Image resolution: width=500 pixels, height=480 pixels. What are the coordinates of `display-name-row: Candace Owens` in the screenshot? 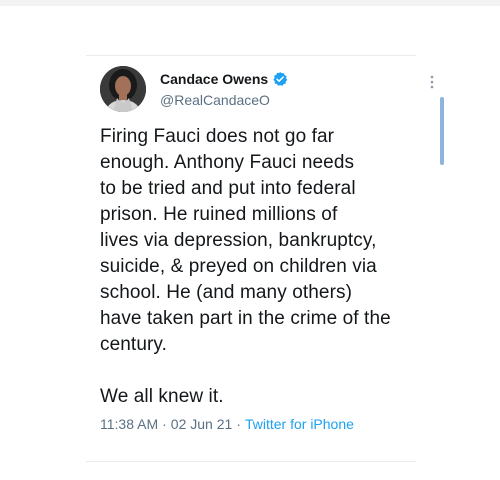 It's located at (224, 79).